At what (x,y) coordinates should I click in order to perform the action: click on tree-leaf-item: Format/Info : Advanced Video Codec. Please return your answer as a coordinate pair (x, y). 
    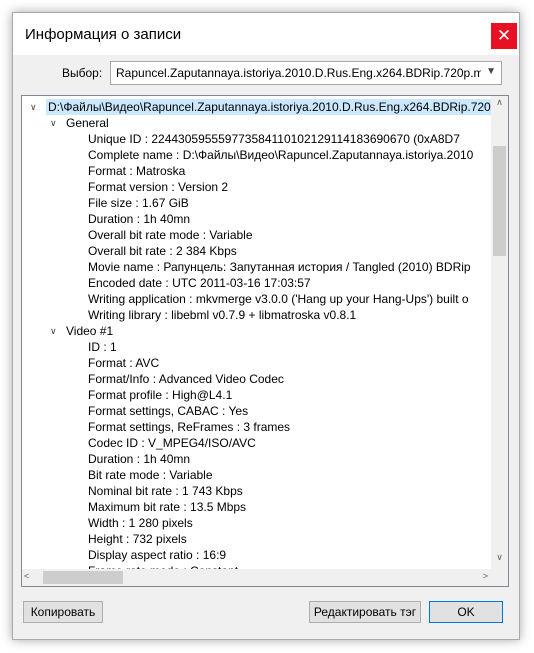
    Looking at the image, I should click on (186, 379).